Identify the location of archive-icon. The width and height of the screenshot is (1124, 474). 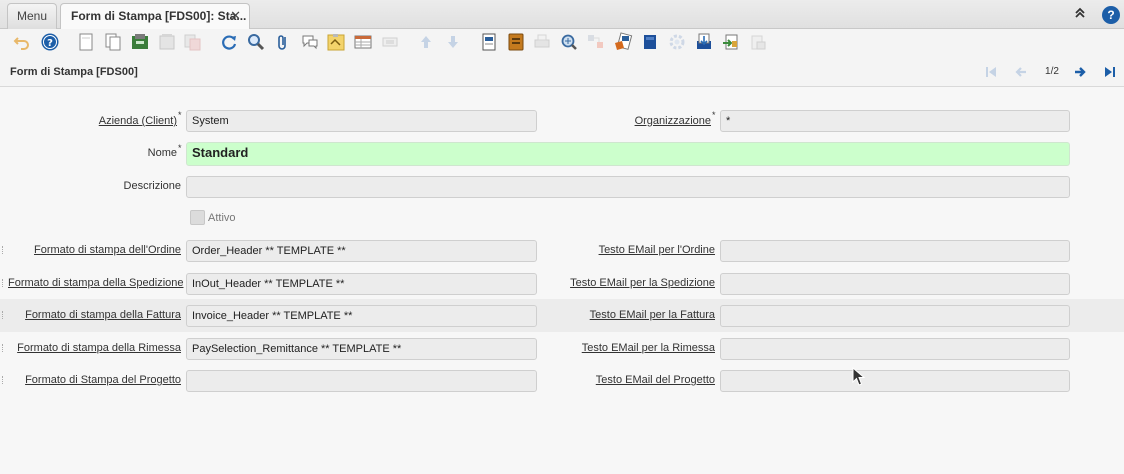
(516, 42).